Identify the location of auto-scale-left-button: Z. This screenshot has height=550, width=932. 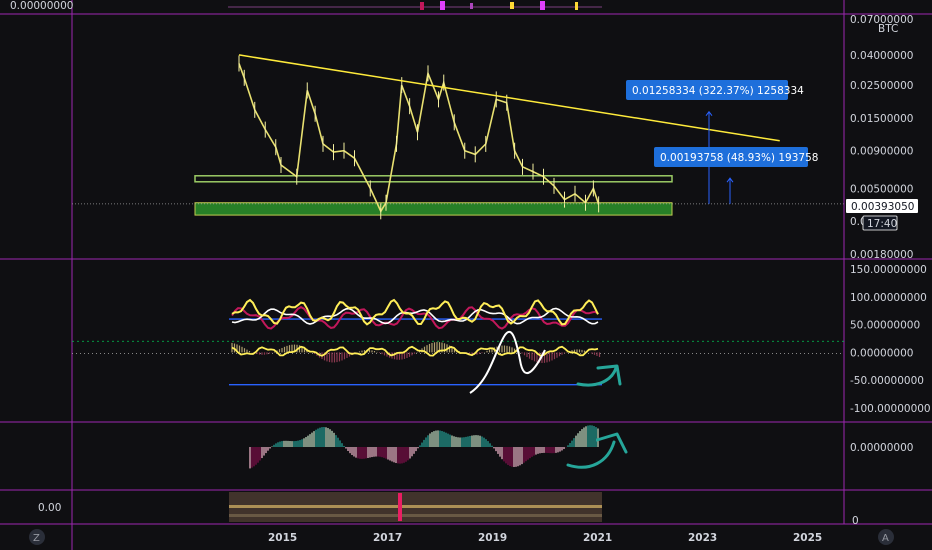
(37, 537).